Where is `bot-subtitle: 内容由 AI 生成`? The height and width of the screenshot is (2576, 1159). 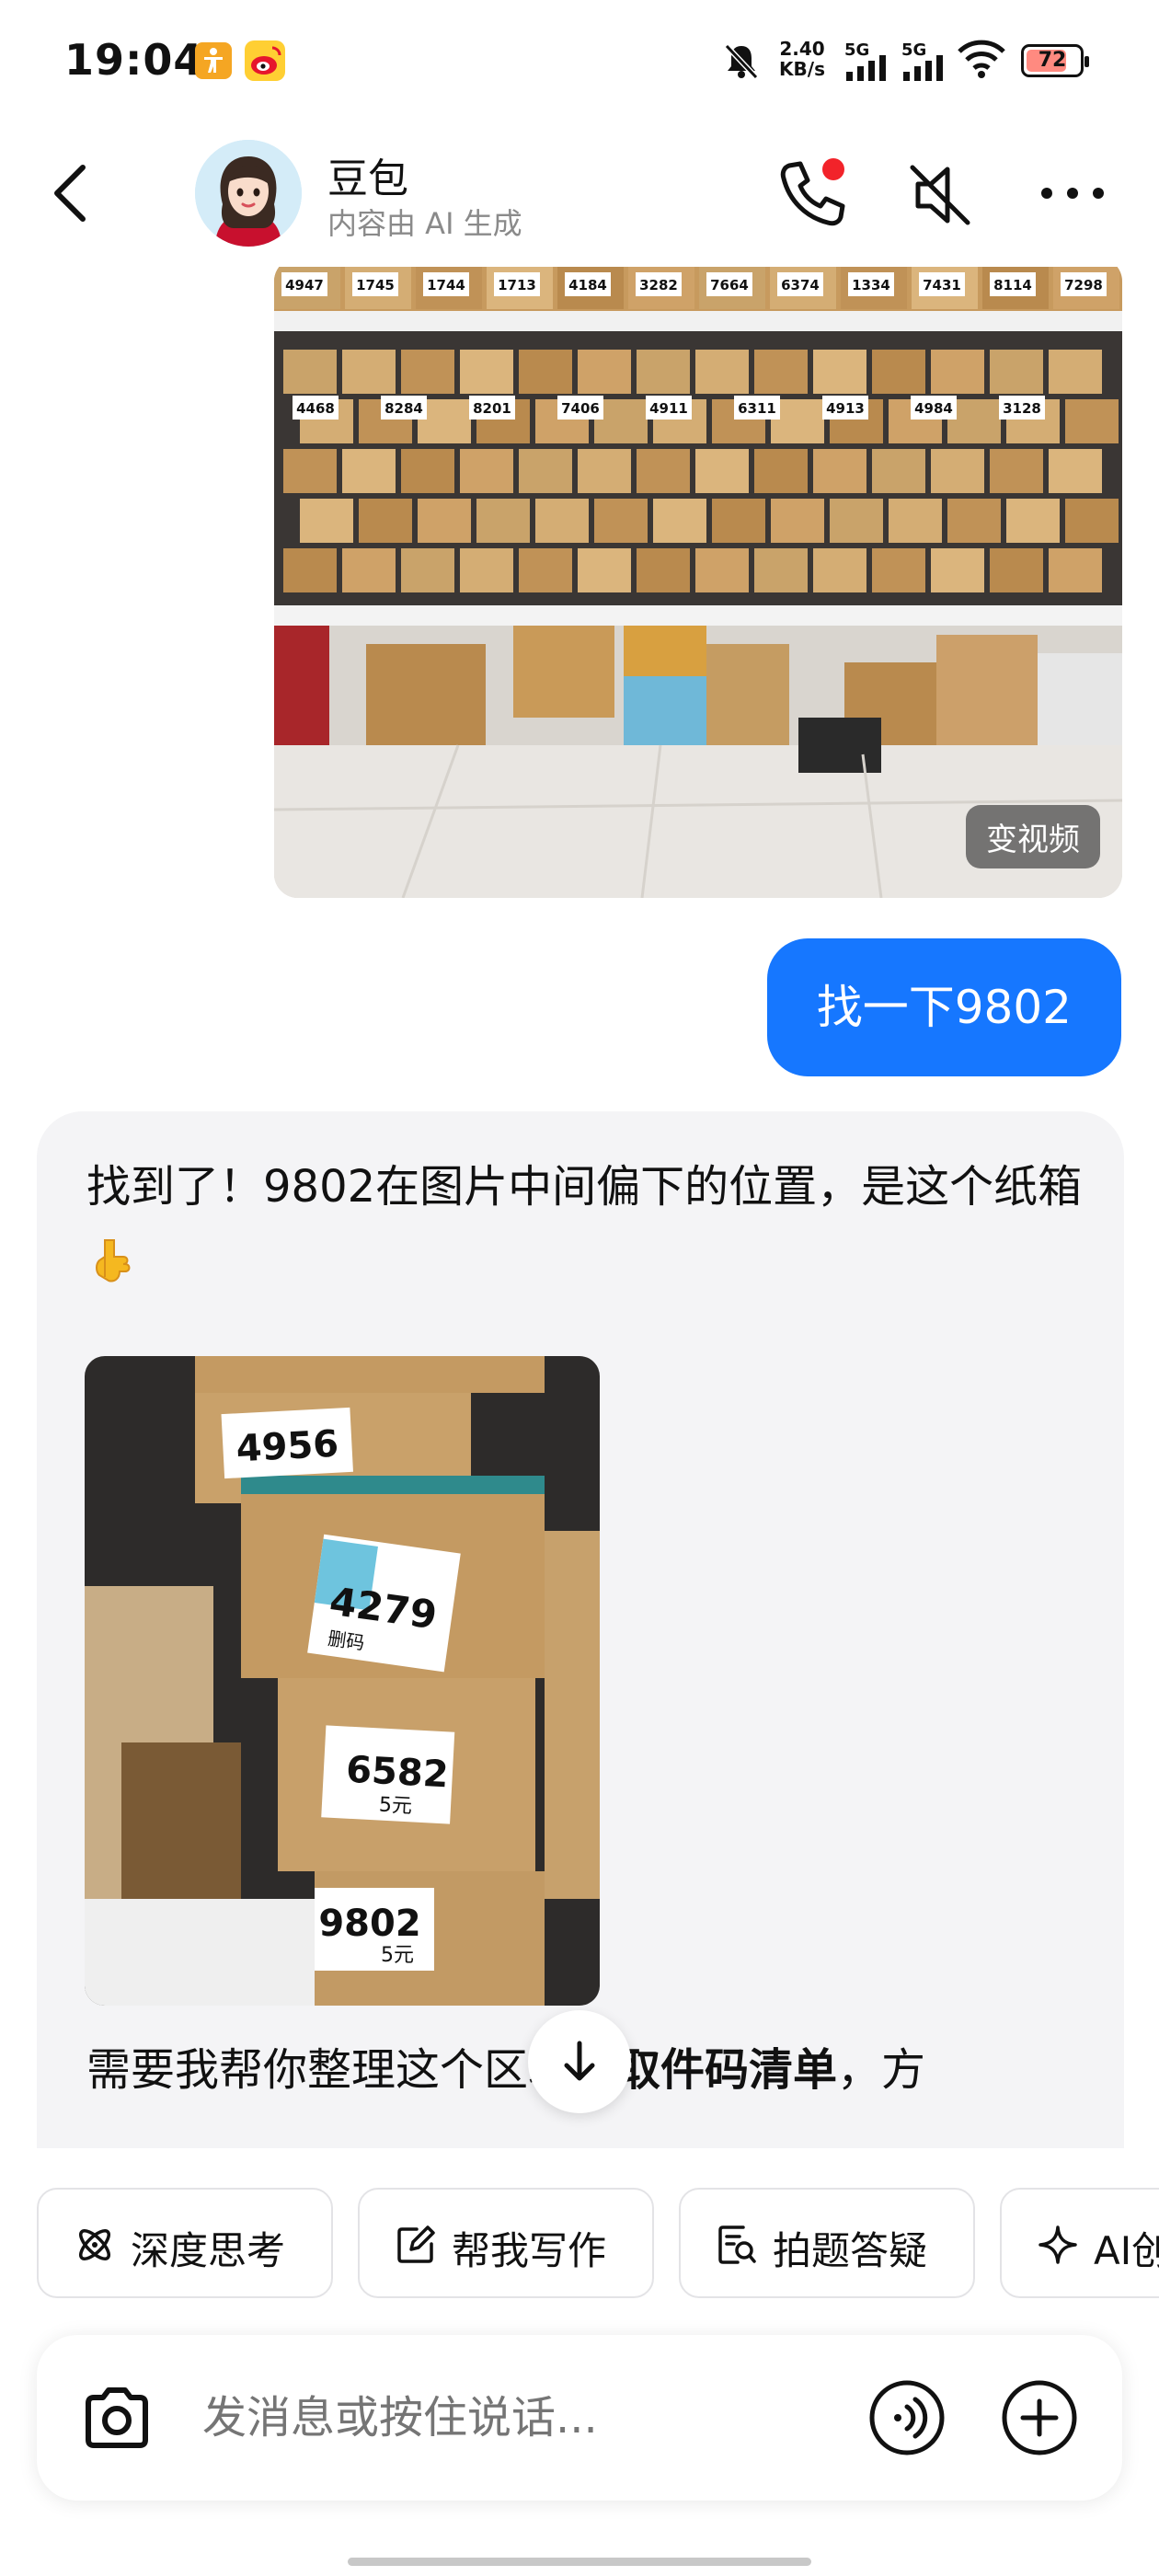 bot-subtitle: 内容由 AI 生成 is located at coordinates (424, 223).